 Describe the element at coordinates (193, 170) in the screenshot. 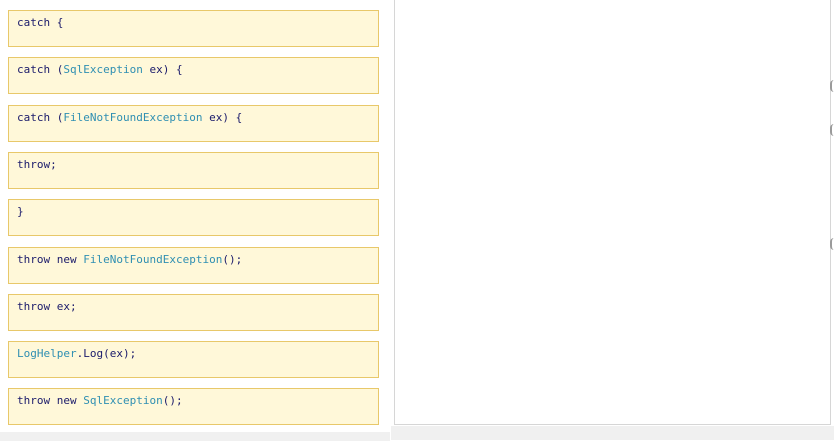

I see `code-card-throw: throw;` at that location.